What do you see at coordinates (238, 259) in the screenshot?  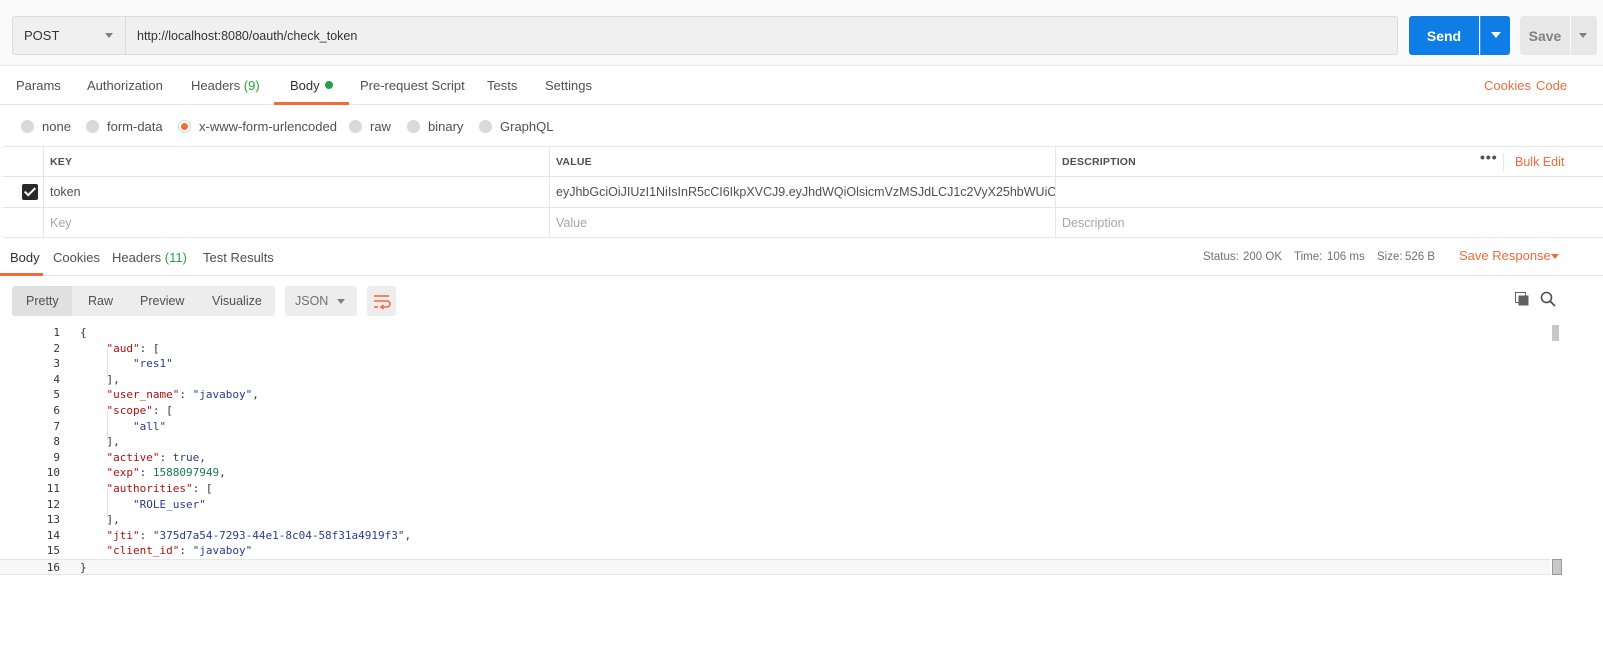 I see `response-tab-test-results: Test Results` at bounding box center [238, 259].